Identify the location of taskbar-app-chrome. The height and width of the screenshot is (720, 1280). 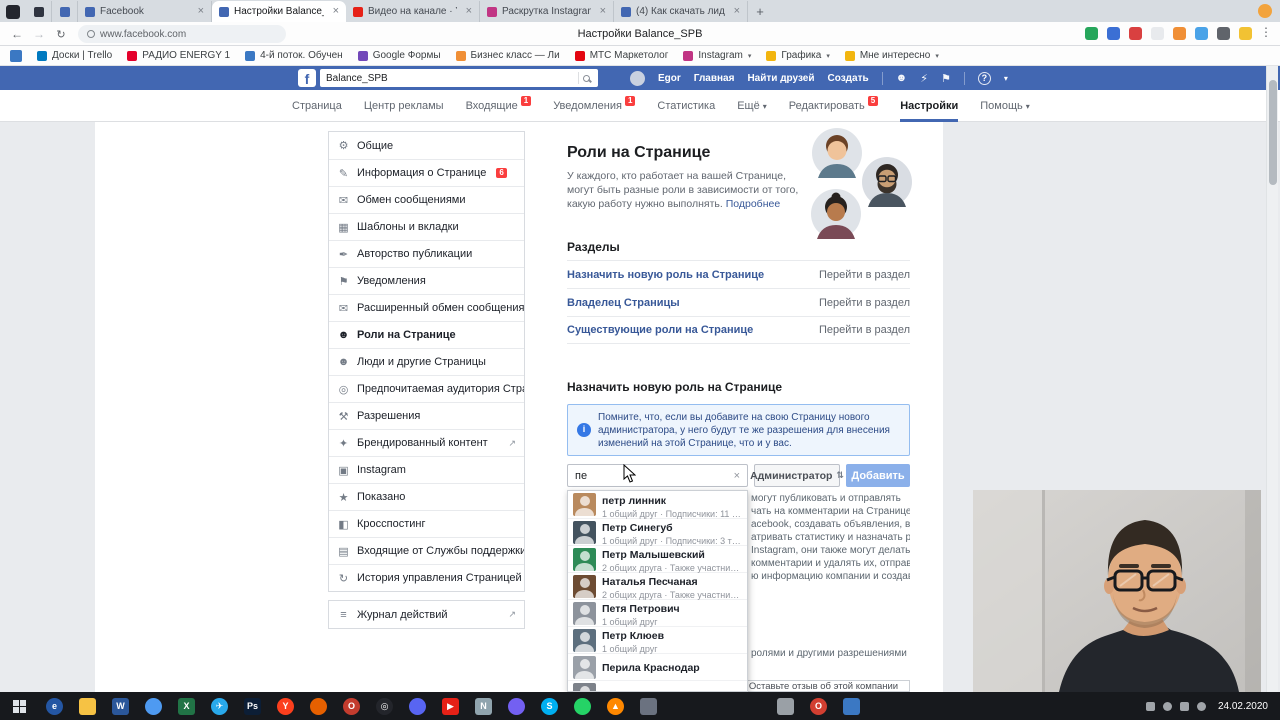
(153, 706).